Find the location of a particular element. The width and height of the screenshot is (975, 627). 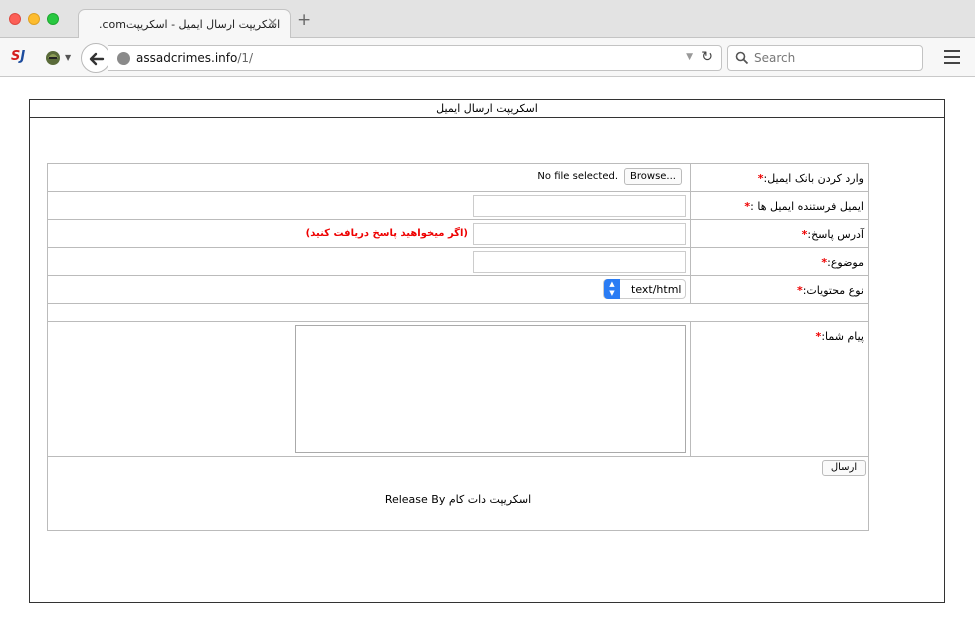

release-credit: اسکریپت دات کام Release By is located at coordinates (458, 499).